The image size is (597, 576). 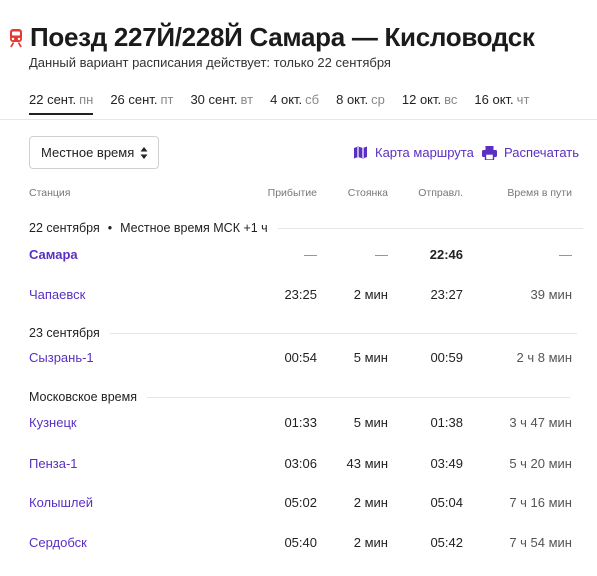 I want to click on station-link: Самара, so click(x=53, y=254).